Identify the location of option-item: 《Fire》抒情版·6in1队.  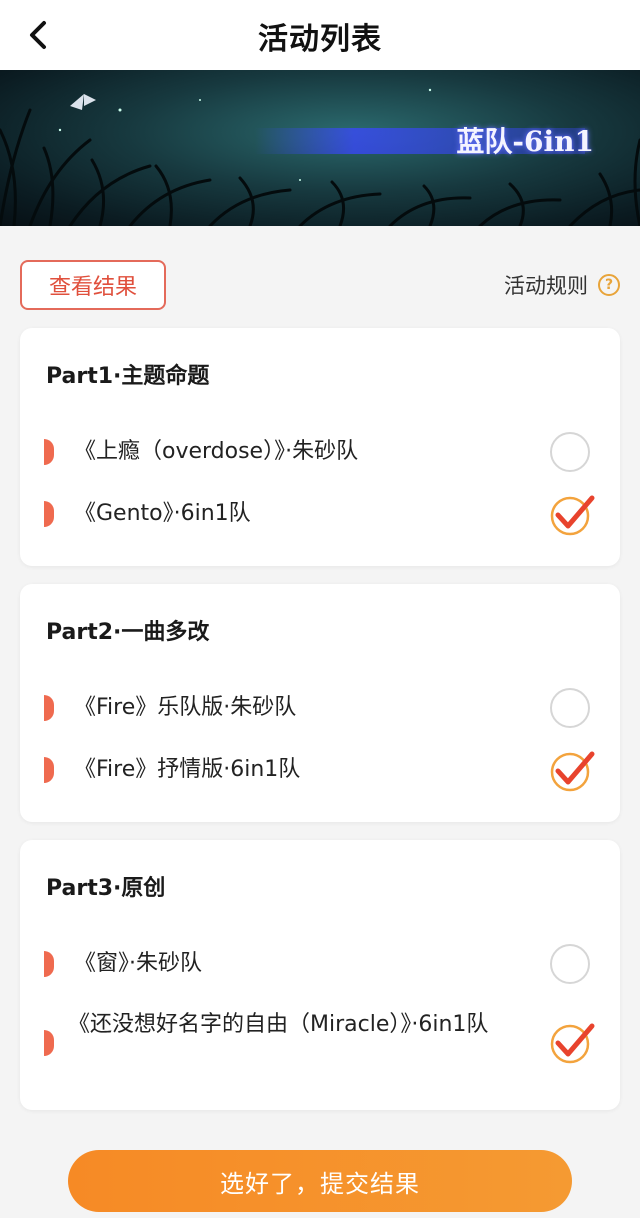
(320, 771).